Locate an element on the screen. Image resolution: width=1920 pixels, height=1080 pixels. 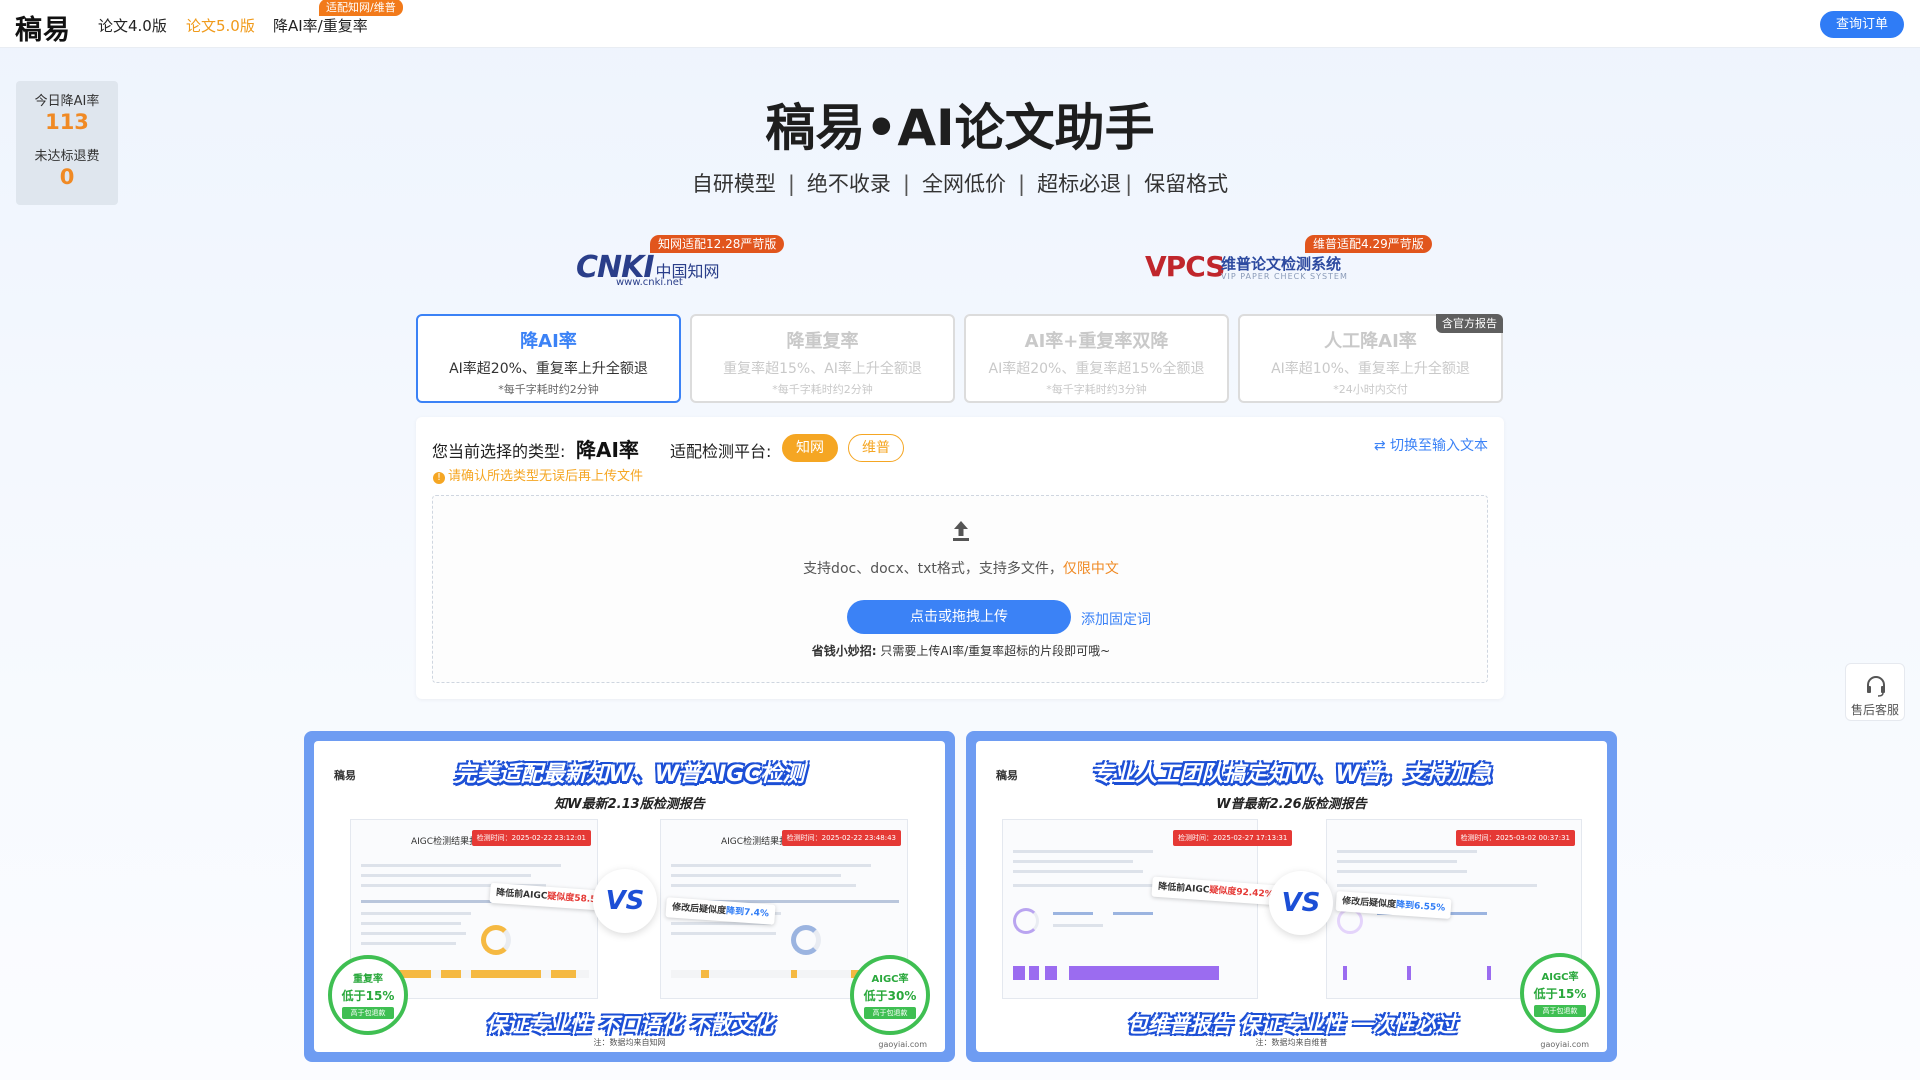
feature-item: 全网低价 is located at coordinates (964, 184).